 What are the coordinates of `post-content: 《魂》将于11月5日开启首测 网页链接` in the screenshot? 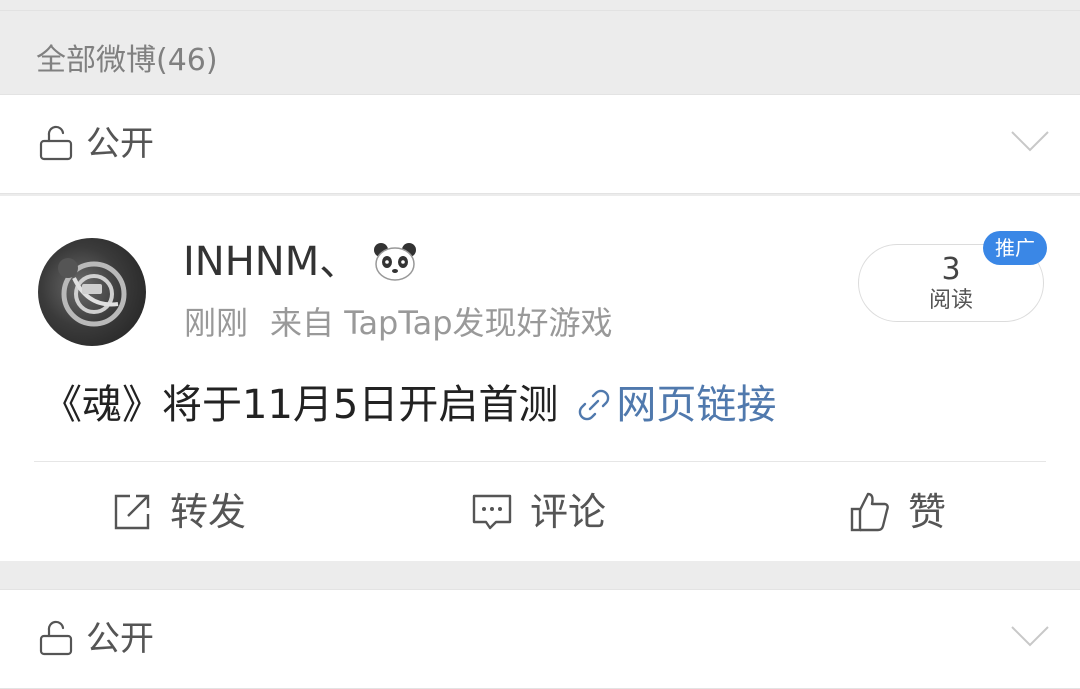 It's located at (409, 405).